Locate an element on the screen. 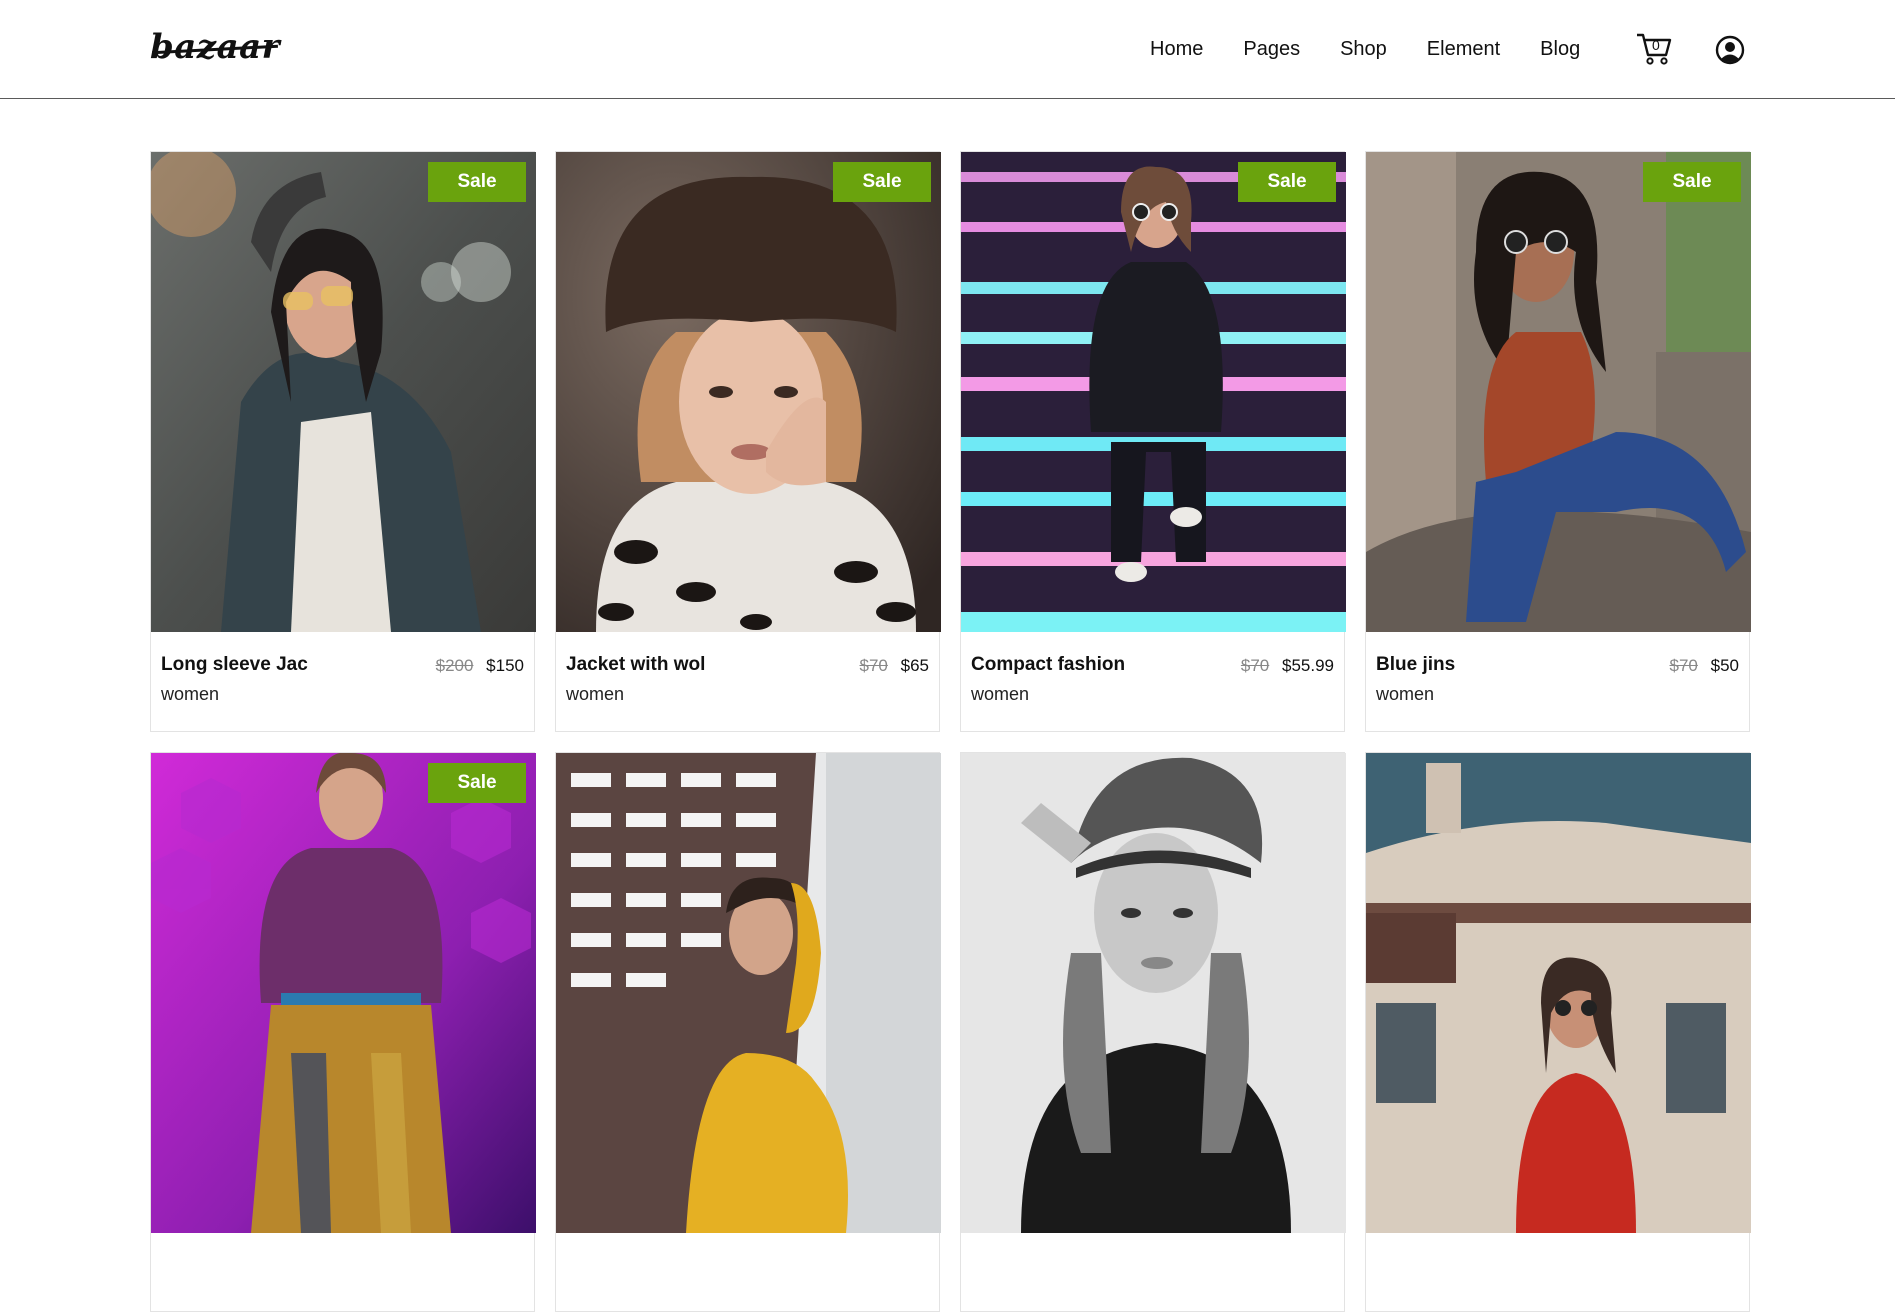 Image resolution: width=1895 pixels, height=1312 pixels. nav-element: Element is located at coordinates (1463, 49).